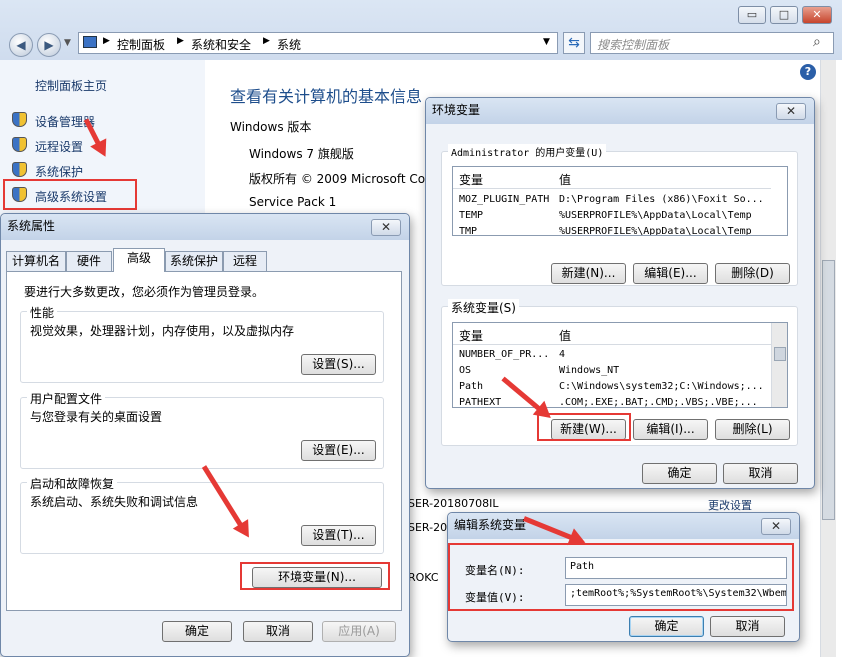 The width and height of the screenshot is (842, 657). I want to click on back-arrow-icon: ◀, so click(21, 45).